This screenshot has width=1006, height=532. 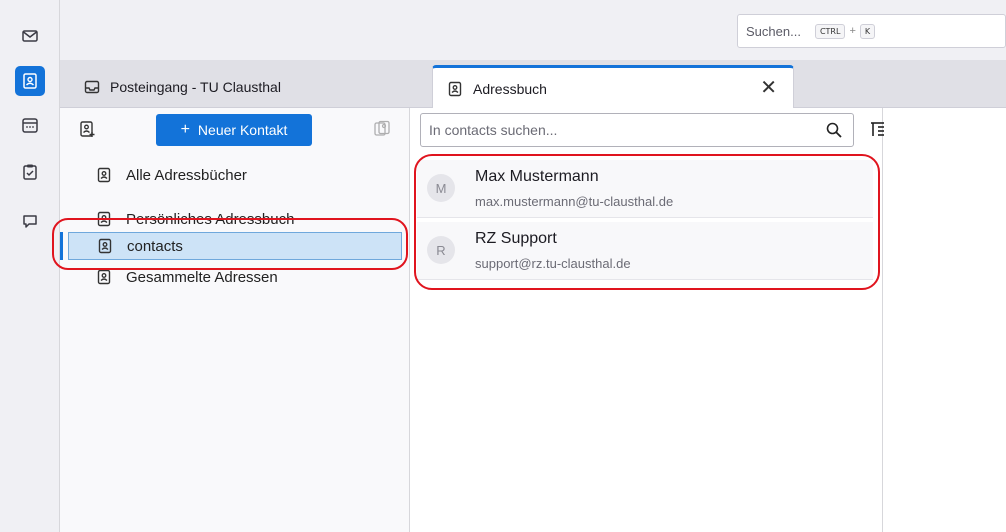 What do you see at coordinates (185, 129) in the screenshot?
I see `plus-icon: +` at bounding box center [185, 129].